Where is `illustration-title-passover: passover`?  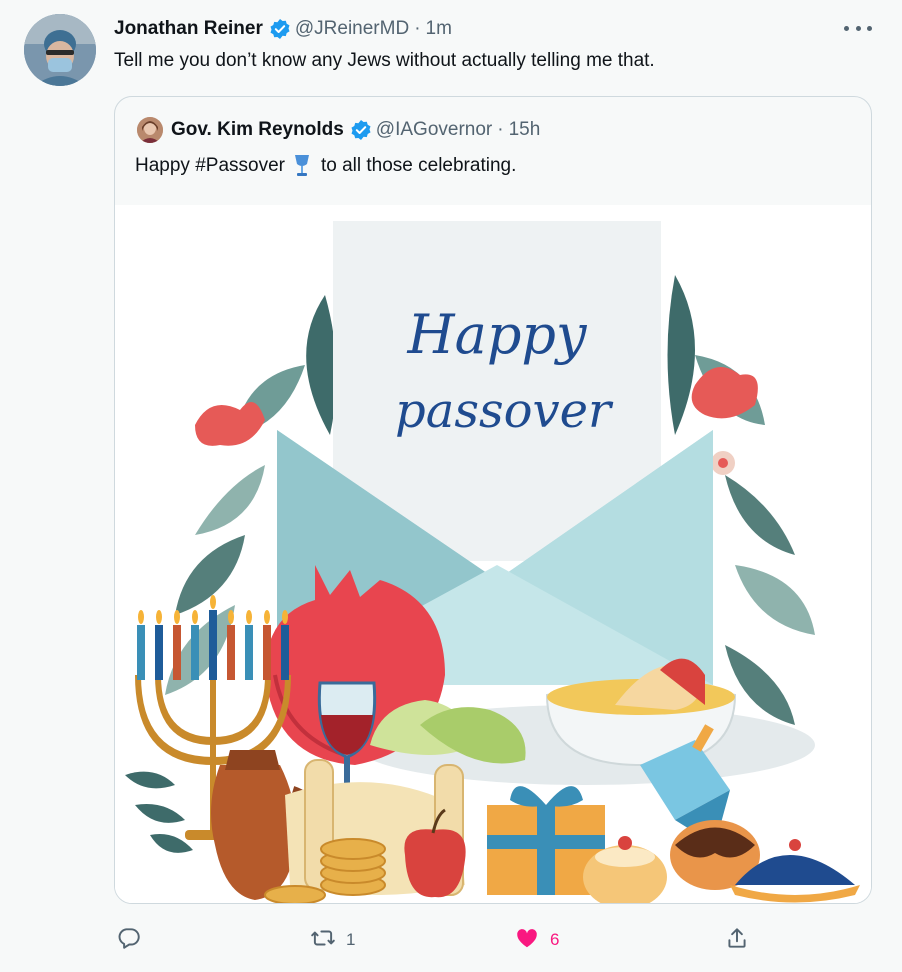
illustration-title-passover: passover is located at coordinates (504, 411).